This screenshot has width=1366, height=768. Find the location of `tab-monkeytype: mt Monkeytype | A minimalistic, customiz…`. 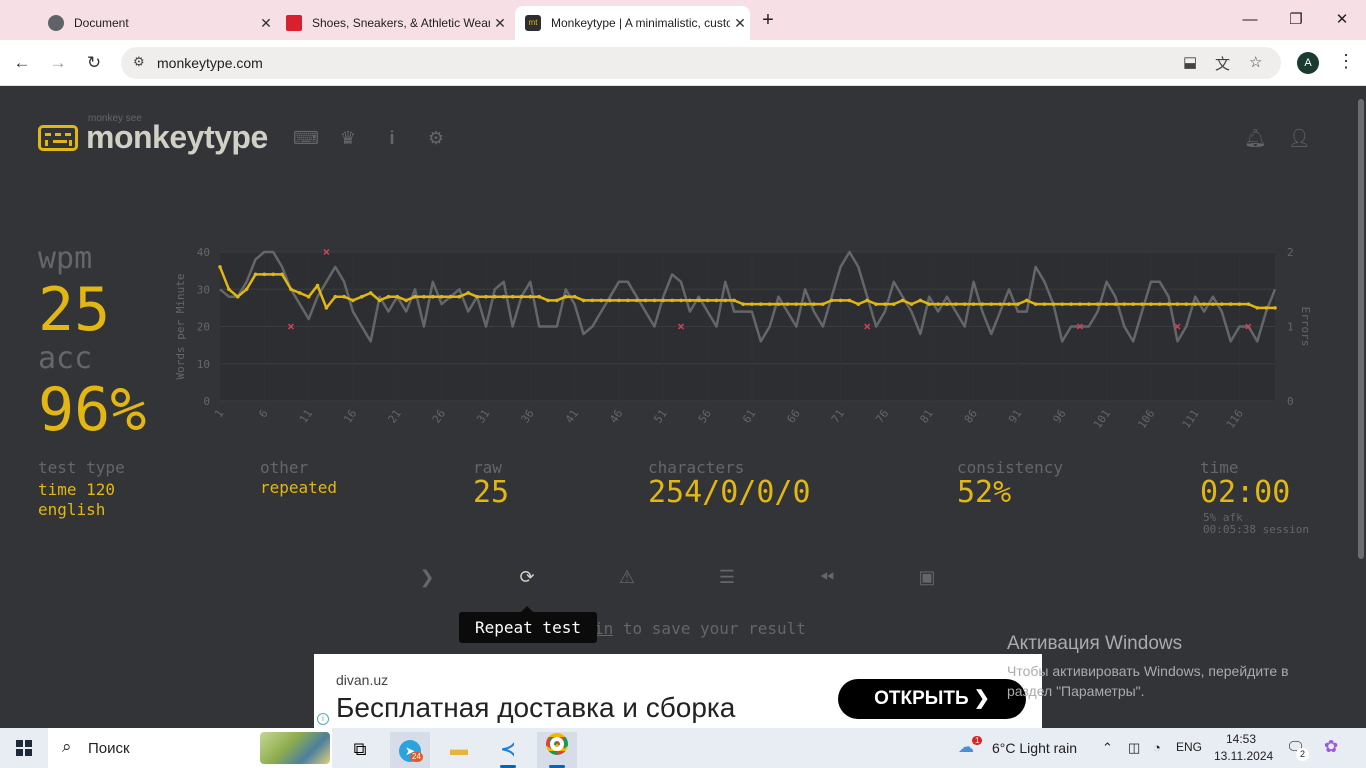

tab-monkeytype: mt Monkeytype | A minimalistic, customiz… is located at coordinates (632, 23).